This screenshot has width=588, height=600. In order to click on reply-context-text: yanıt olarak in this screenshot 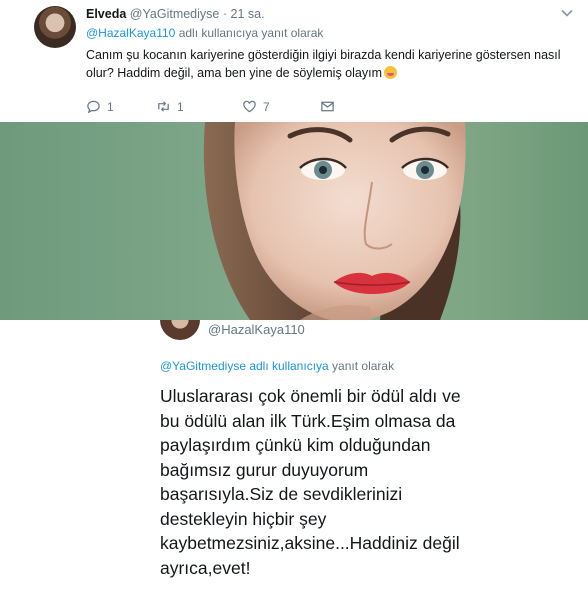, I will do `click(363, 366)`.